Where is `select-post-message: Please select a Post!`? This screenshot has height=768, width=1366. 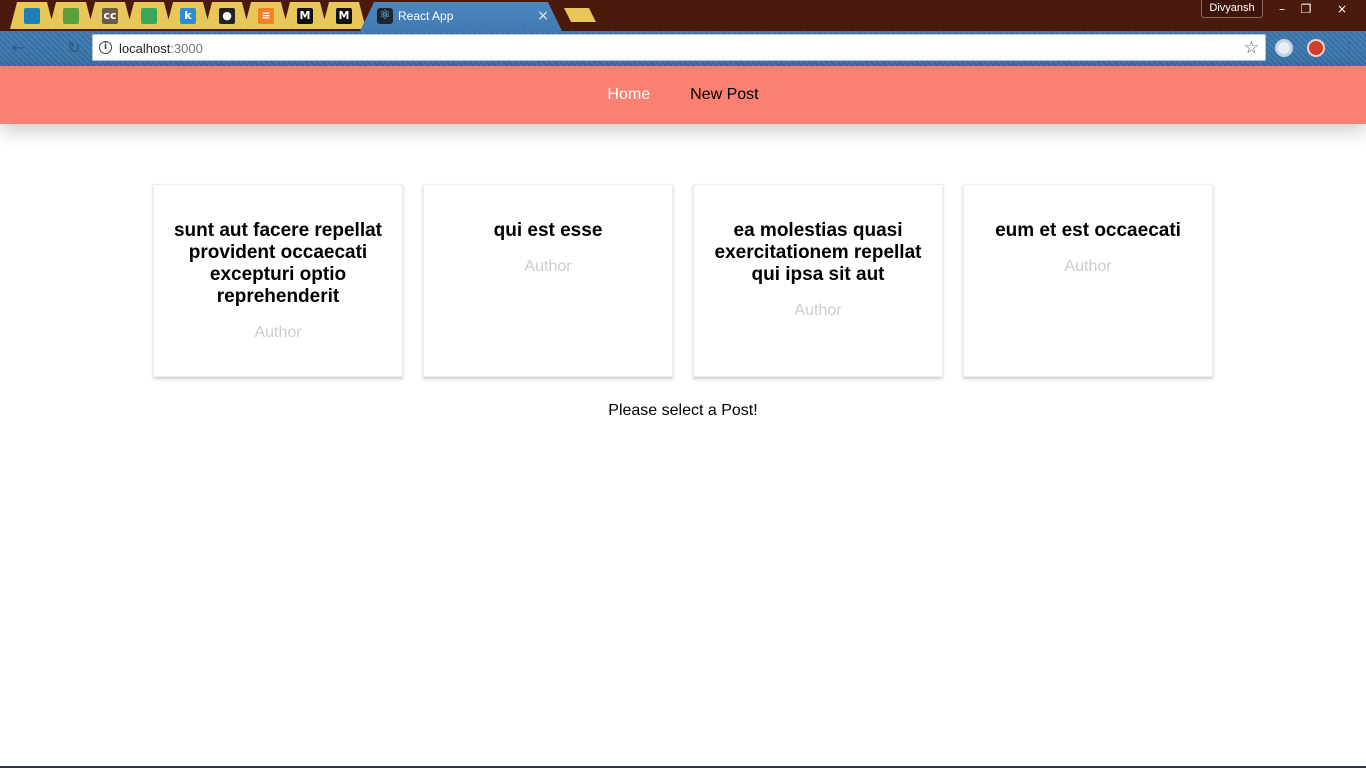 select-post-message: Please select a Post! is located at coordinates (683, 410).